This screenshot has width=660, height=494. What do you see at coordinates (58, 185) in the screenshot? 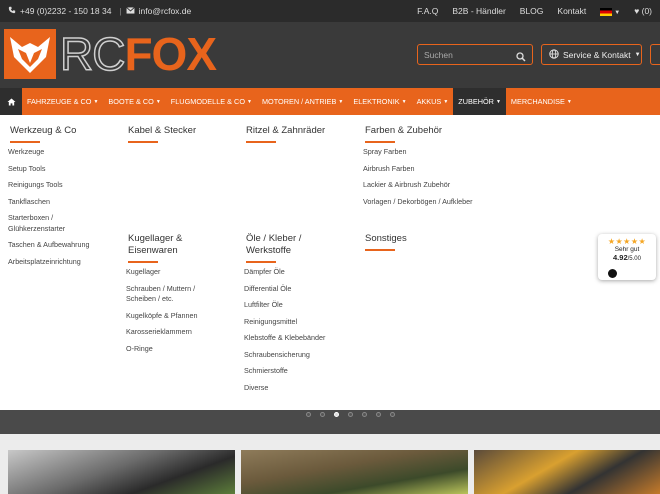
I see `menu-link: Reinigungs Tools` at bounding box center [58, 185].